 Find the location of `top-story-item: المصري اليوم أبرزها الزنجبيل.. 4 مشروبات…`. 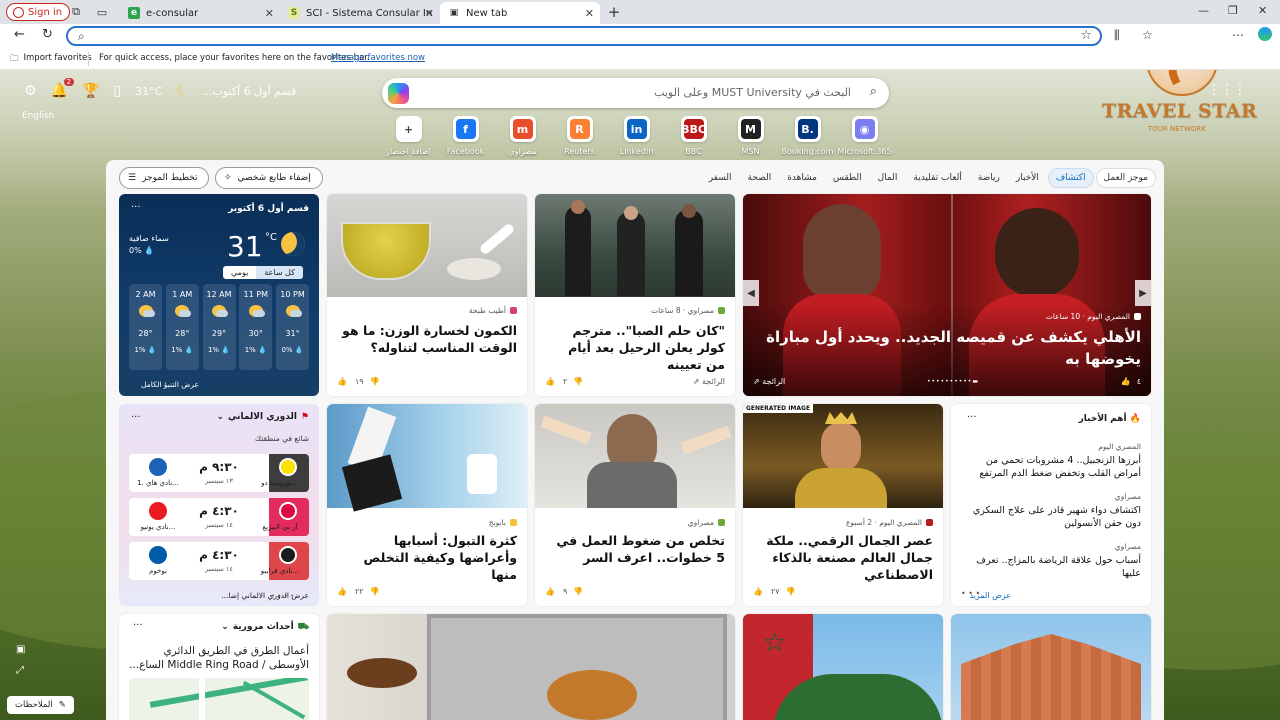

top-story-item: المصري اليوم أبرزها الزنجبيل.. 4 مشروبات… is located at coordinates (1051, 461).